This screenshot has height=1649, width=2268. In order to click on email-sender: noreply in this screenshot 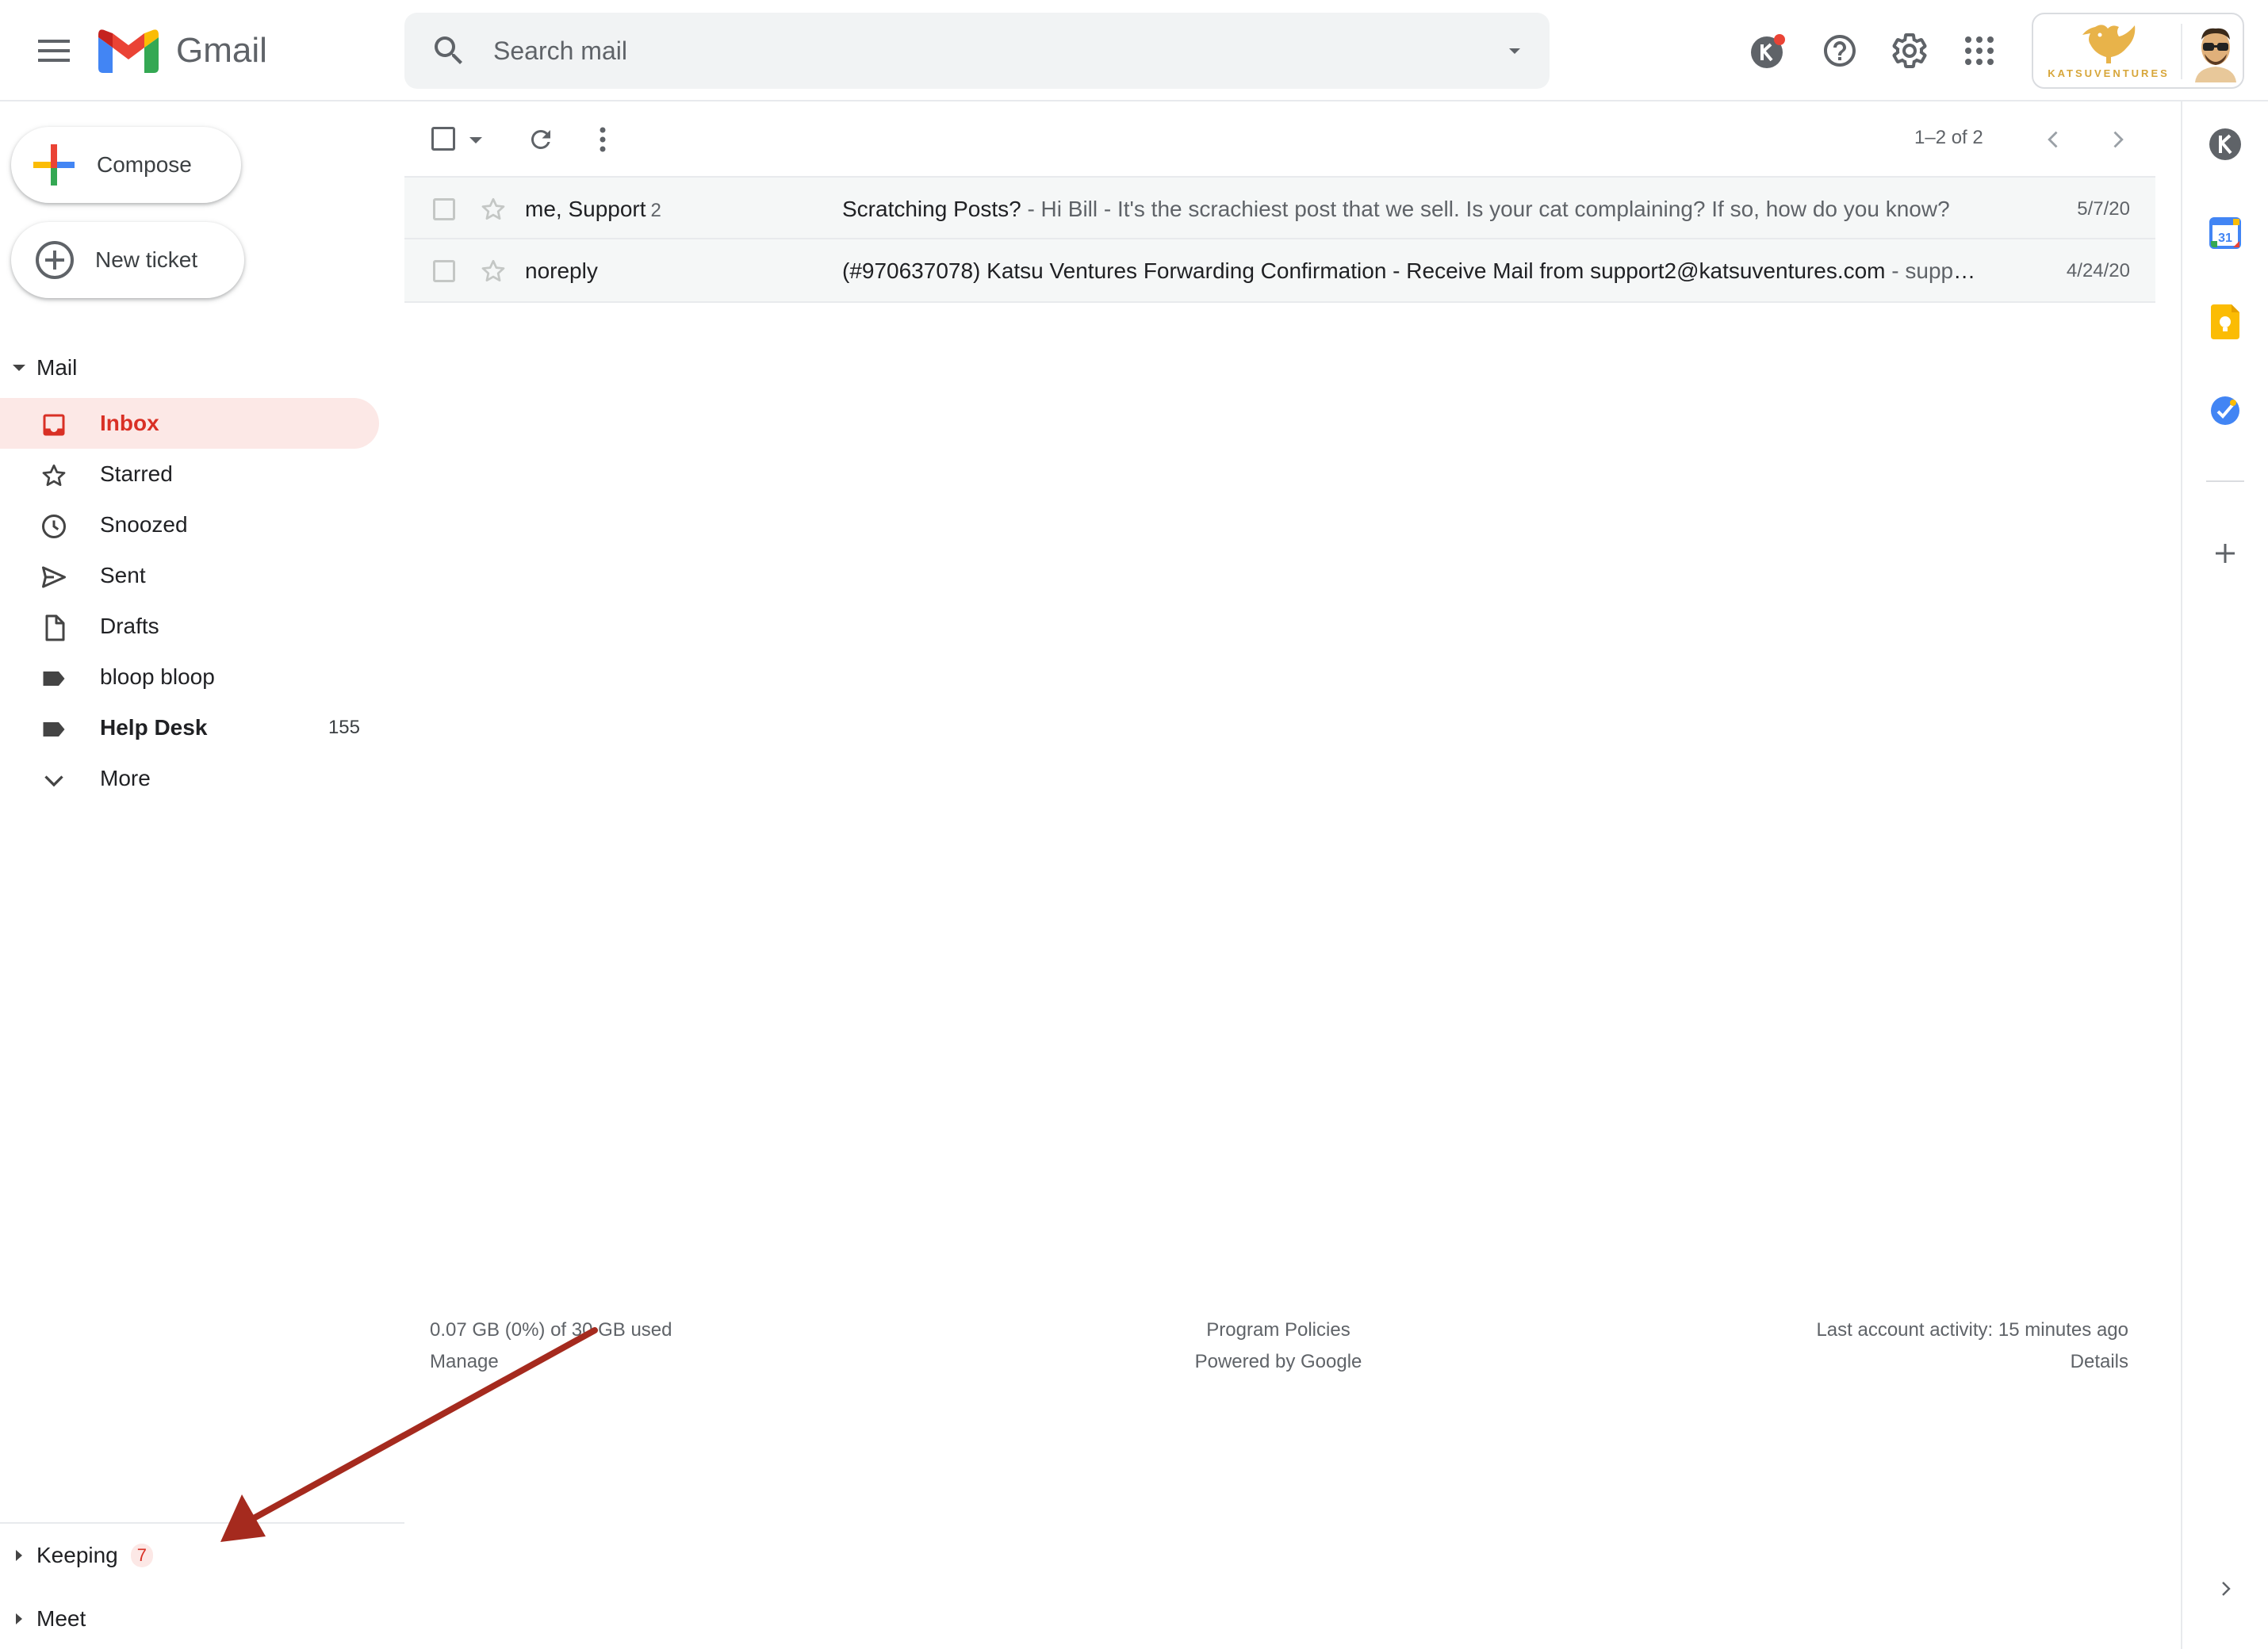, I will do `click(564, 271)`.